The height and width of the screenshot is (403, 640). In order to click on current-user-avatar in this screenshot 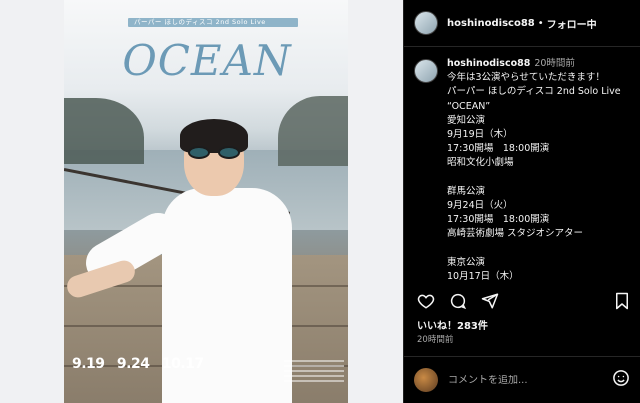, I will do `click(426, 380)`.